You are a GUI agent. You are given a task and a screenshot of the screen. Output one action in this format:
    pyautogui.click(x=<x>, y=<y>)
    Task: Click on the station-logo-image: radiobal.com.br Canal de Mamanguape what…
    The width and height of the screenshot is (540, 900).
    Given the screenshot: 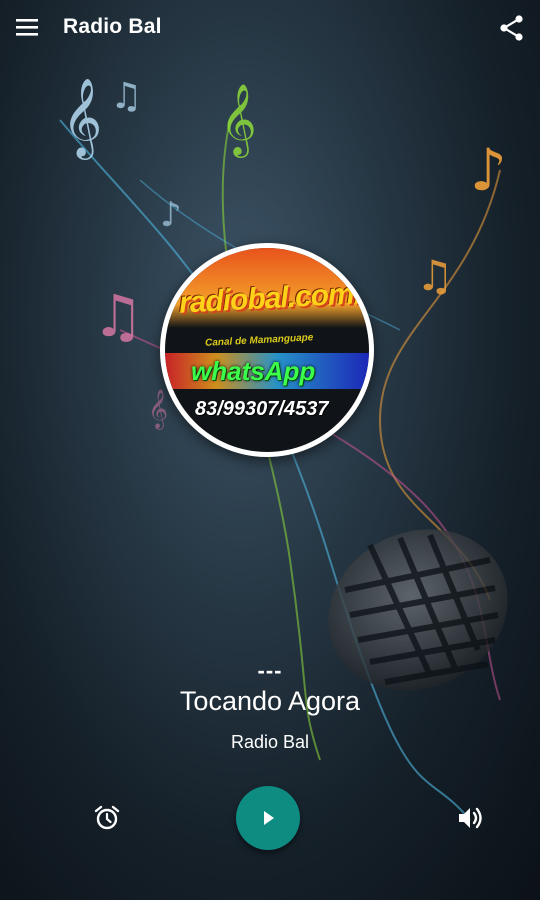 What is the action you would take?
    pyautogui.click(x=267, y=350)
    